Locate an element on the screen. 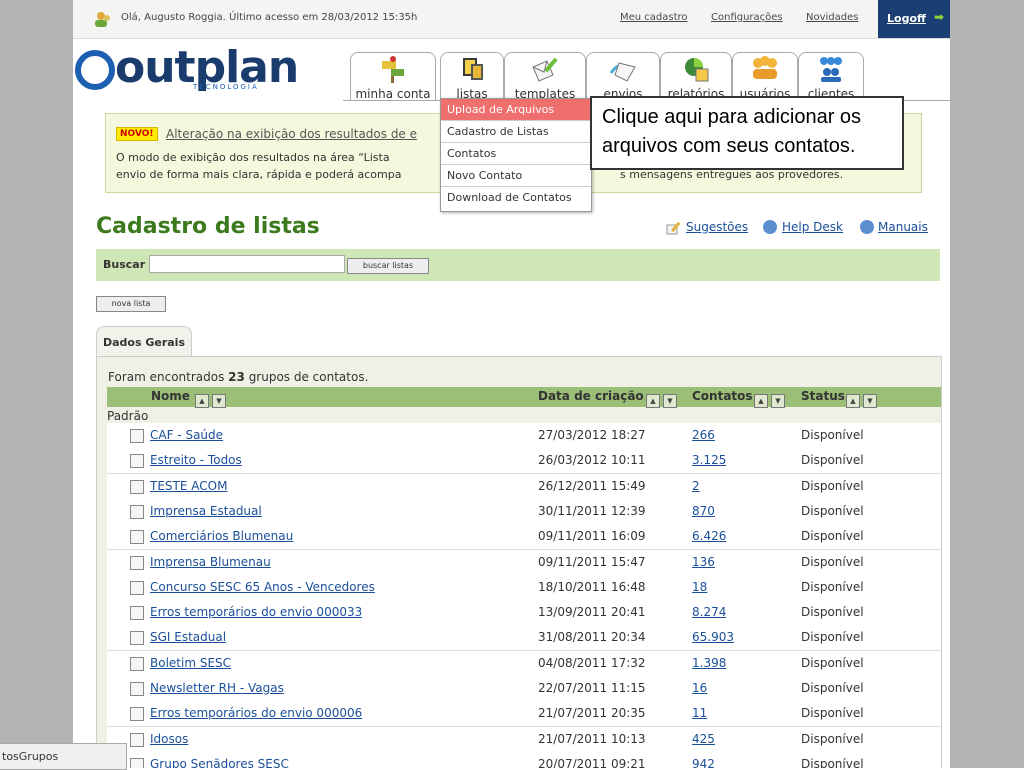 This screenshot has width=1024, height=770. creation-date: 13/09/2011 20:41 is located at coordinates (592, 612).